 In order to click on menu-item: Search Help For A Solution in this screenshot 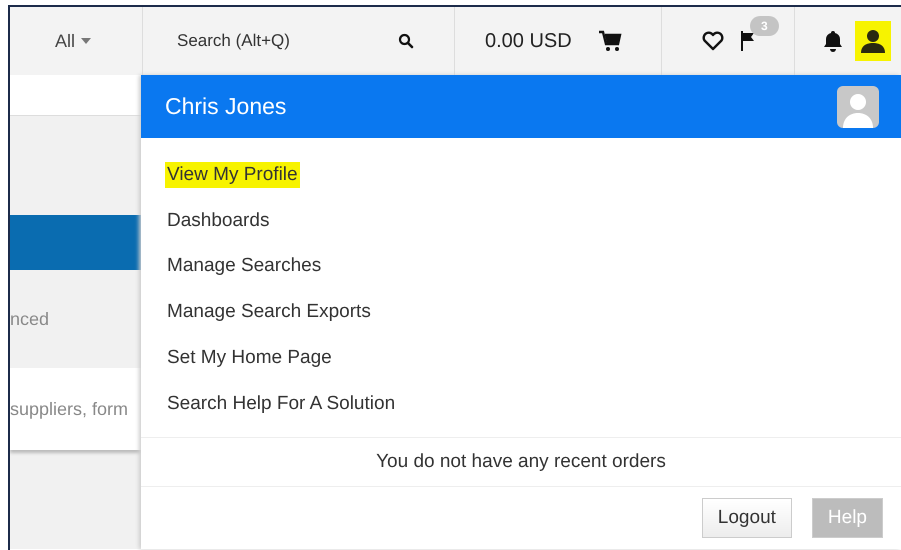, I will do `click(281, 403)`.